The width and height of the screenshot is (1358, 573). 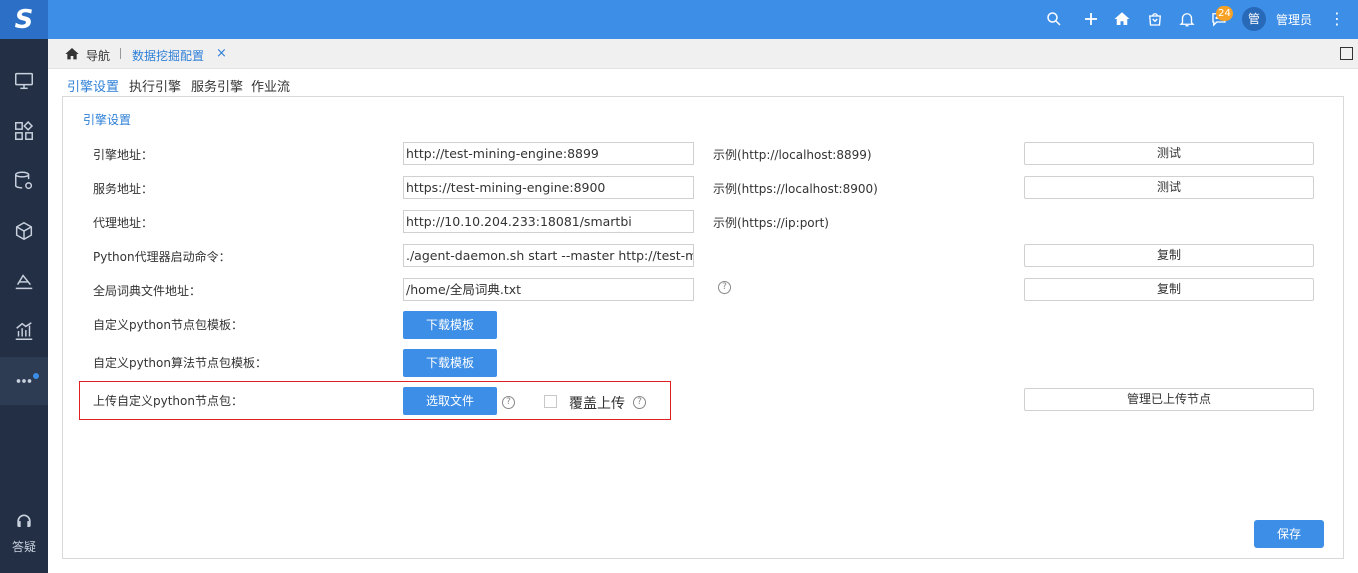 I want to click on global-dict-input: /home/全局词典.txt, so click(x=548, y=289).